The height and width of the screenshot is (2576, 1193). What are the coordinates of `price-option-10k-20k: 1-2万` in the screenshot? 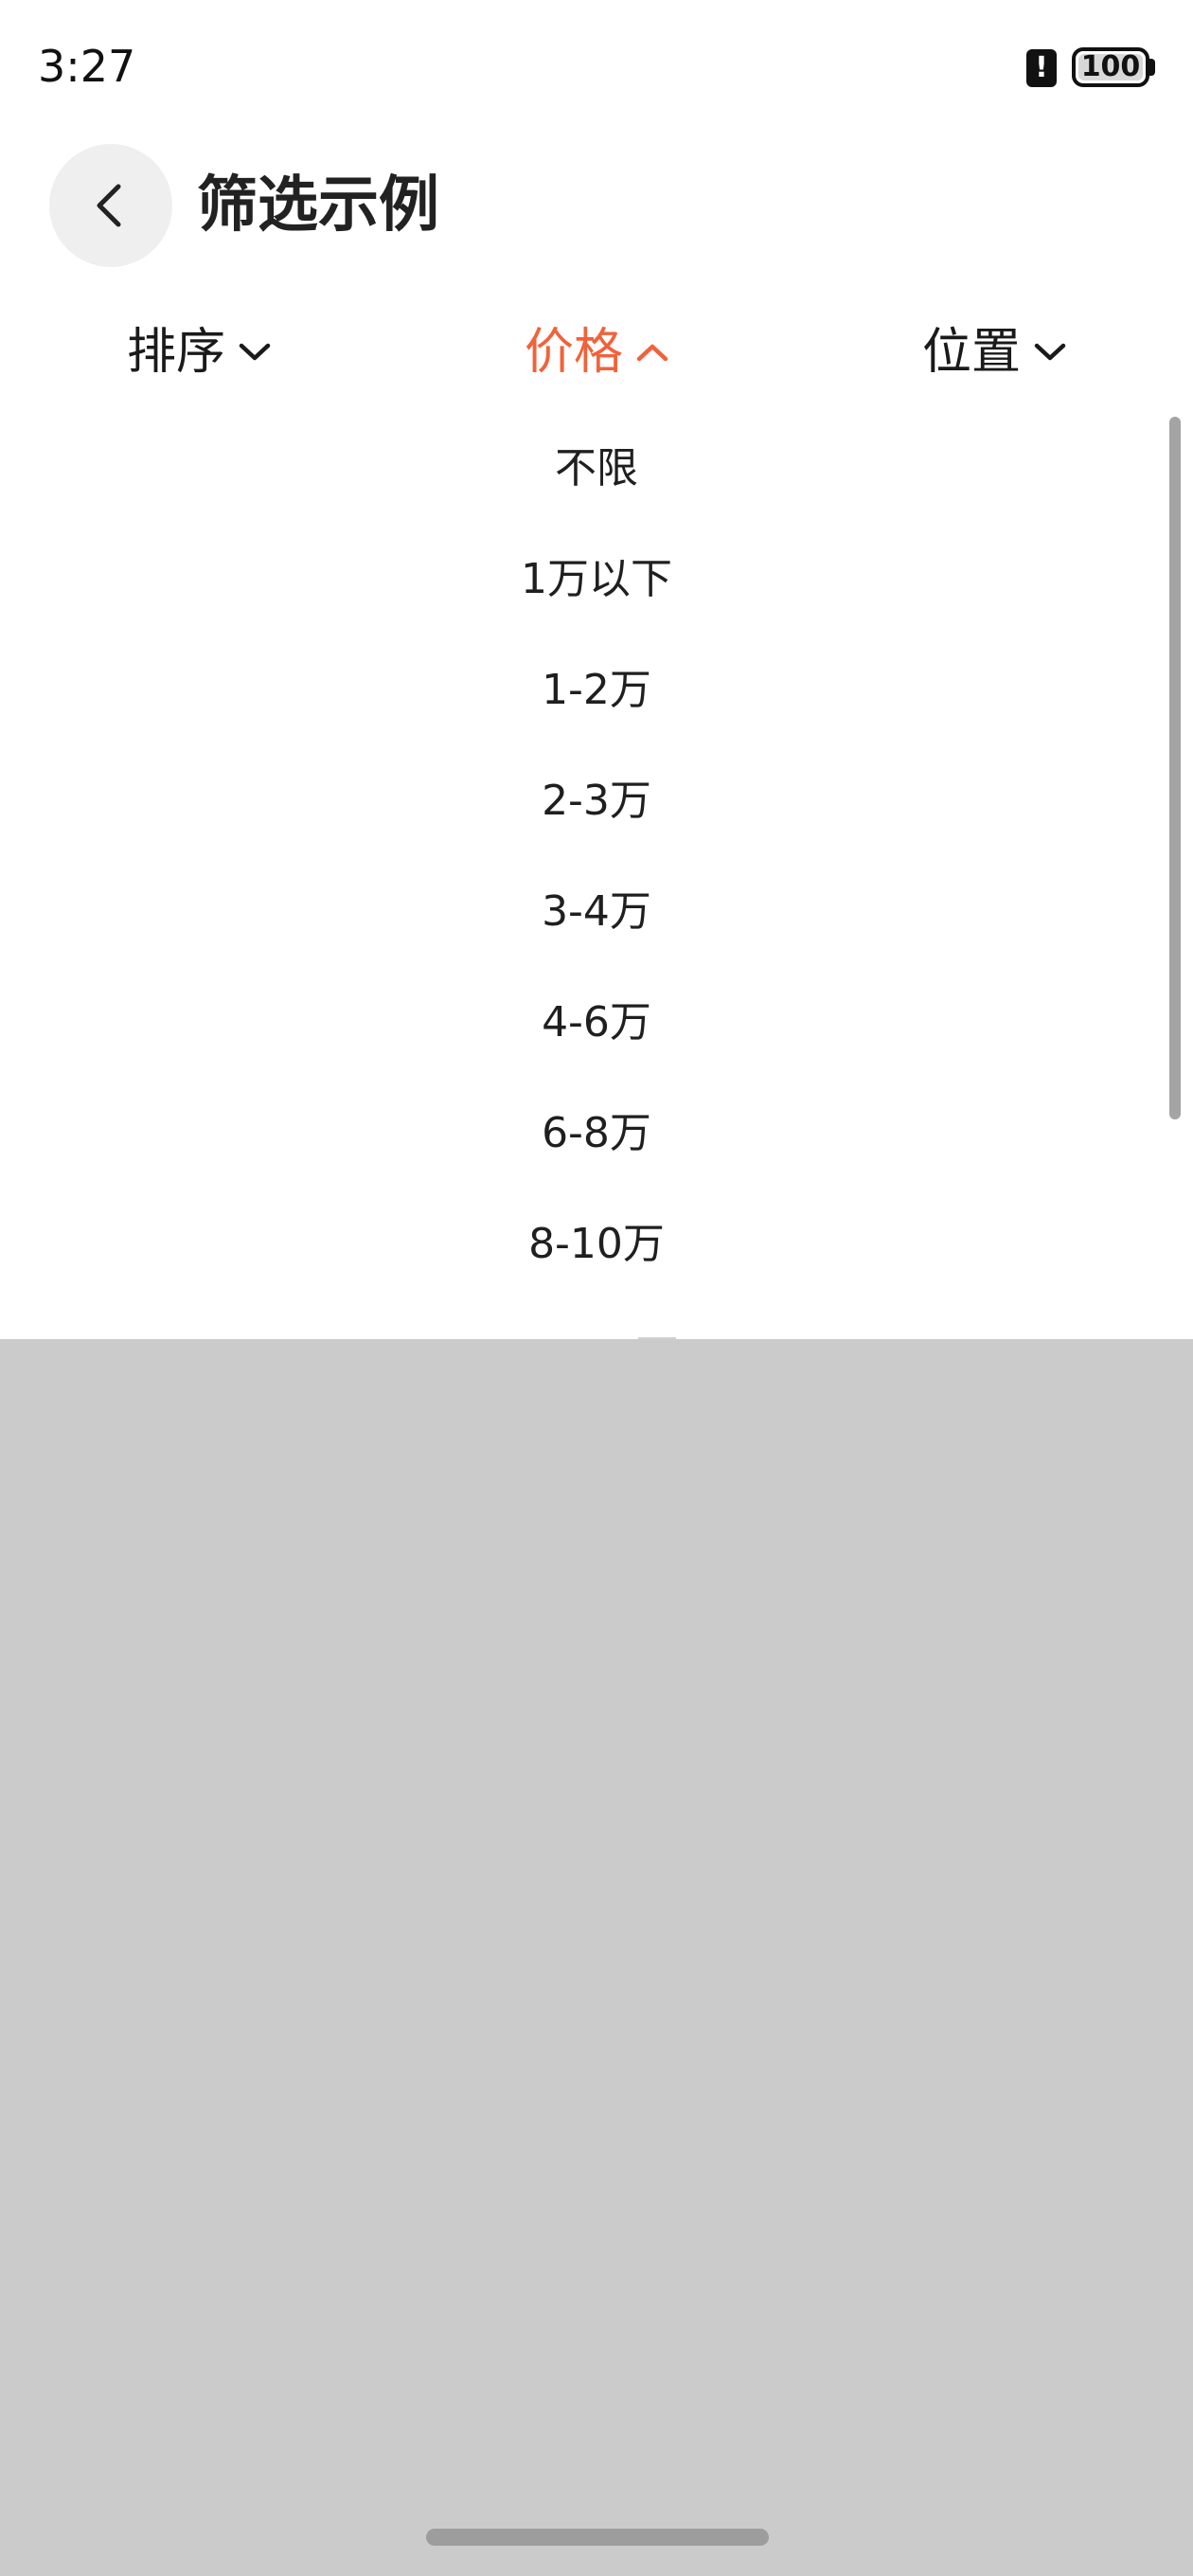 It's located at (596, 690).